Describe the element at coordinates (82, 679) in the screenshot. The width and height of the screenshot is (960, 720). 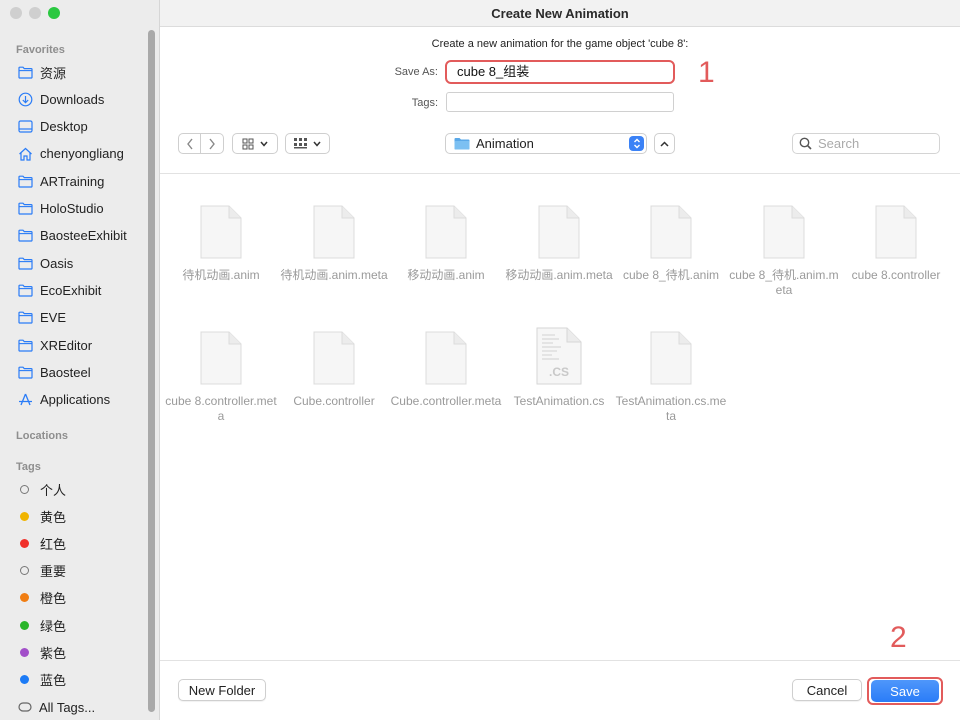
I see `sidebar-tag-item: 蓝色` at that location.